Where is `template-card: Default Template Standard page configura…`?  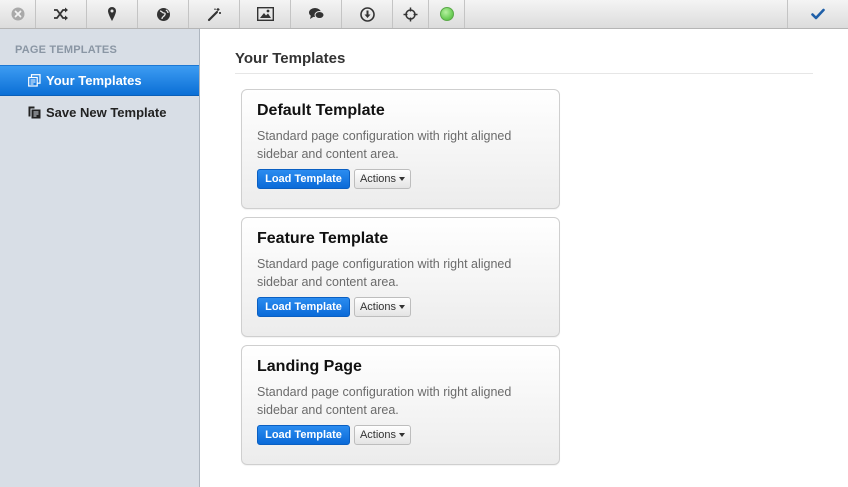
template-card: Default Template Standard page configura… is located at coordinates (400, 149).